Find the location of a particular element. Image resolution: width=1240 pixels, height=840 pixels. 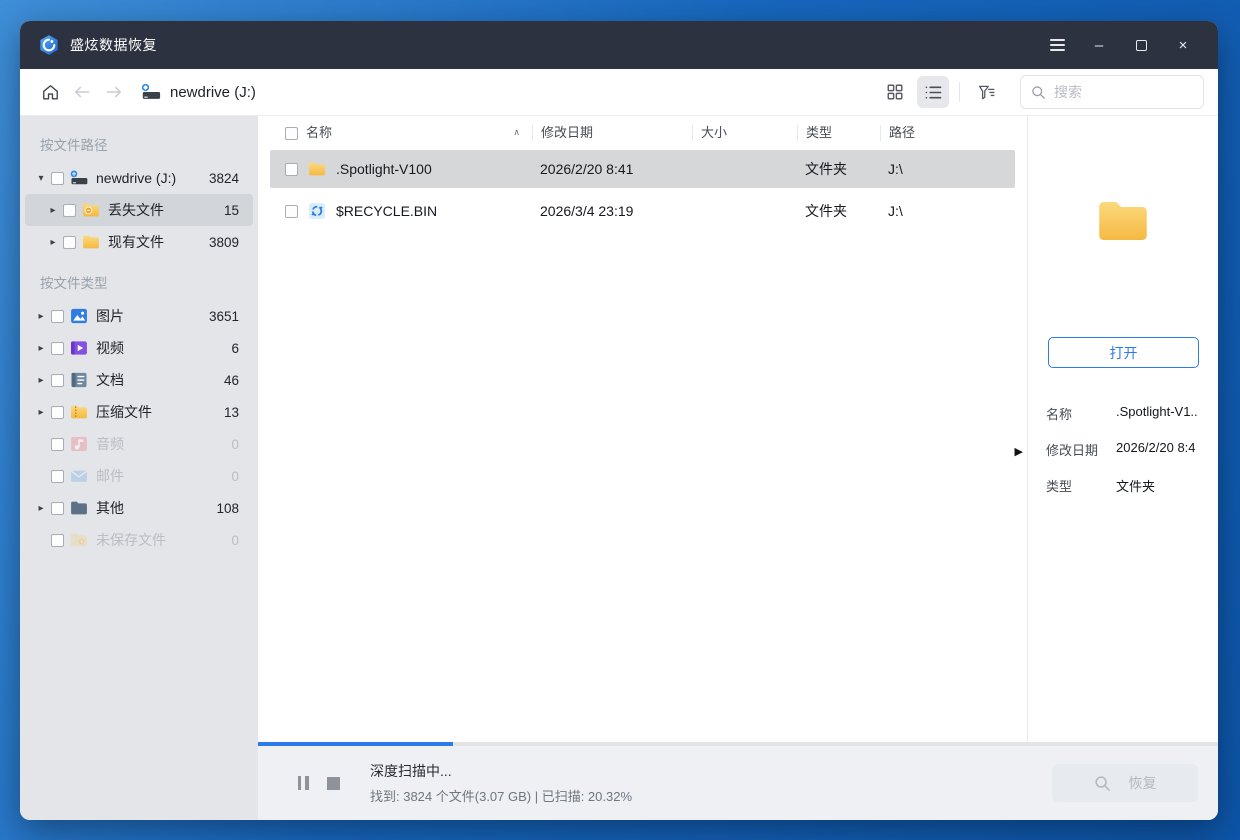

sidebar-item-existing-files: ▸ 现有文件 3809 is located at coordinates (139, 242).